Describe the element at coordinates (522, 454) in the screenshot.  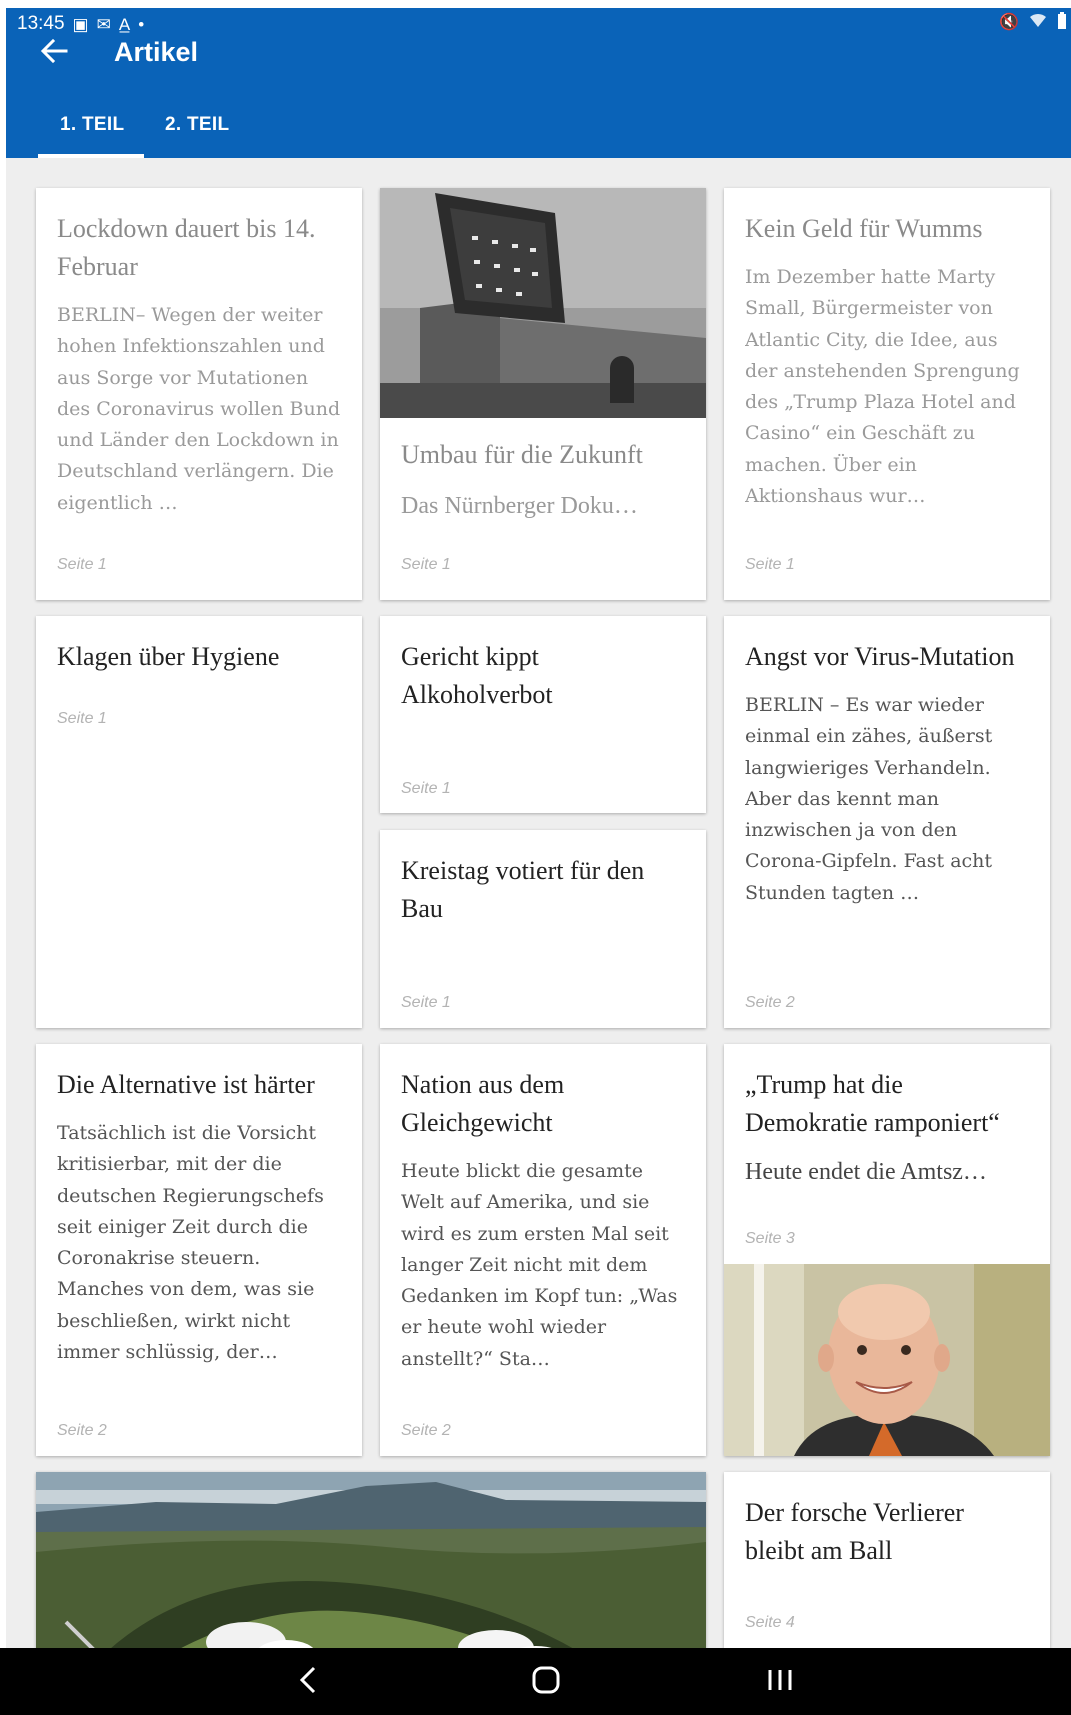
I see `article-title: Umbau für die Zukunft` at that location.